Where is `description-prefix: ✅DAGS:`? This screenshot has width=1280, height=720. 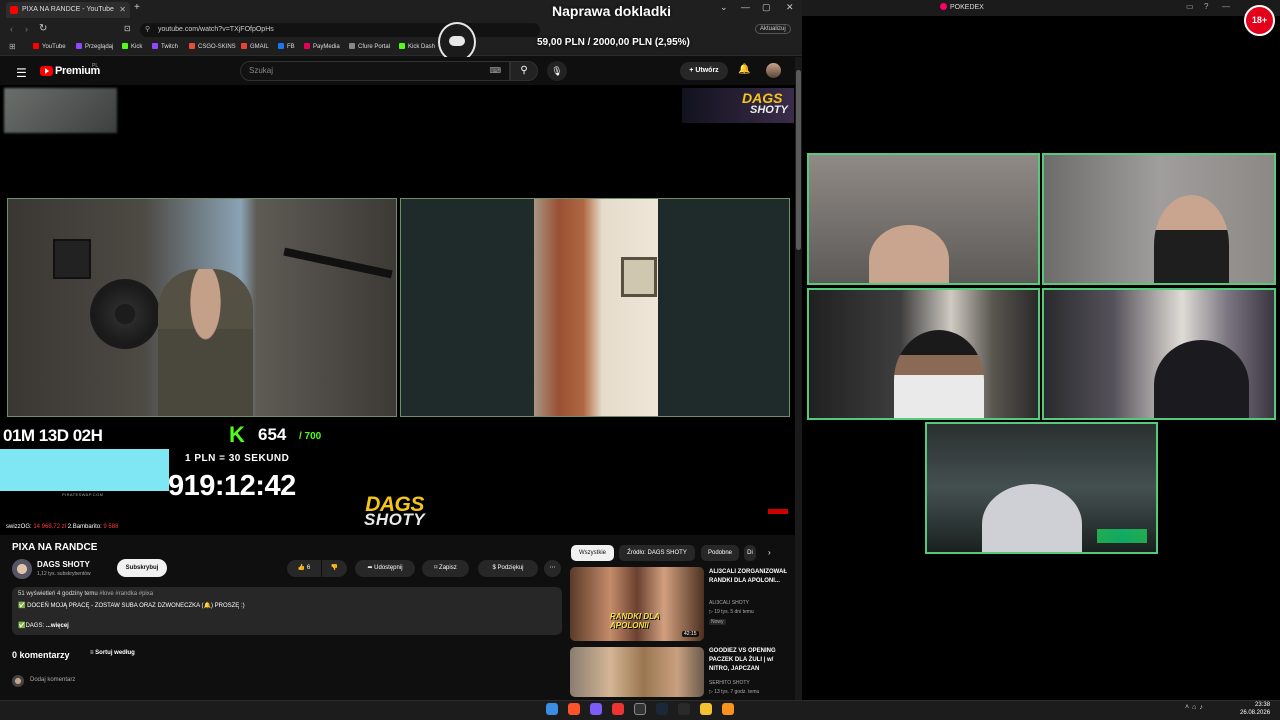 description-prefix: ✅DAGS: is located at coordinates (31, 626).